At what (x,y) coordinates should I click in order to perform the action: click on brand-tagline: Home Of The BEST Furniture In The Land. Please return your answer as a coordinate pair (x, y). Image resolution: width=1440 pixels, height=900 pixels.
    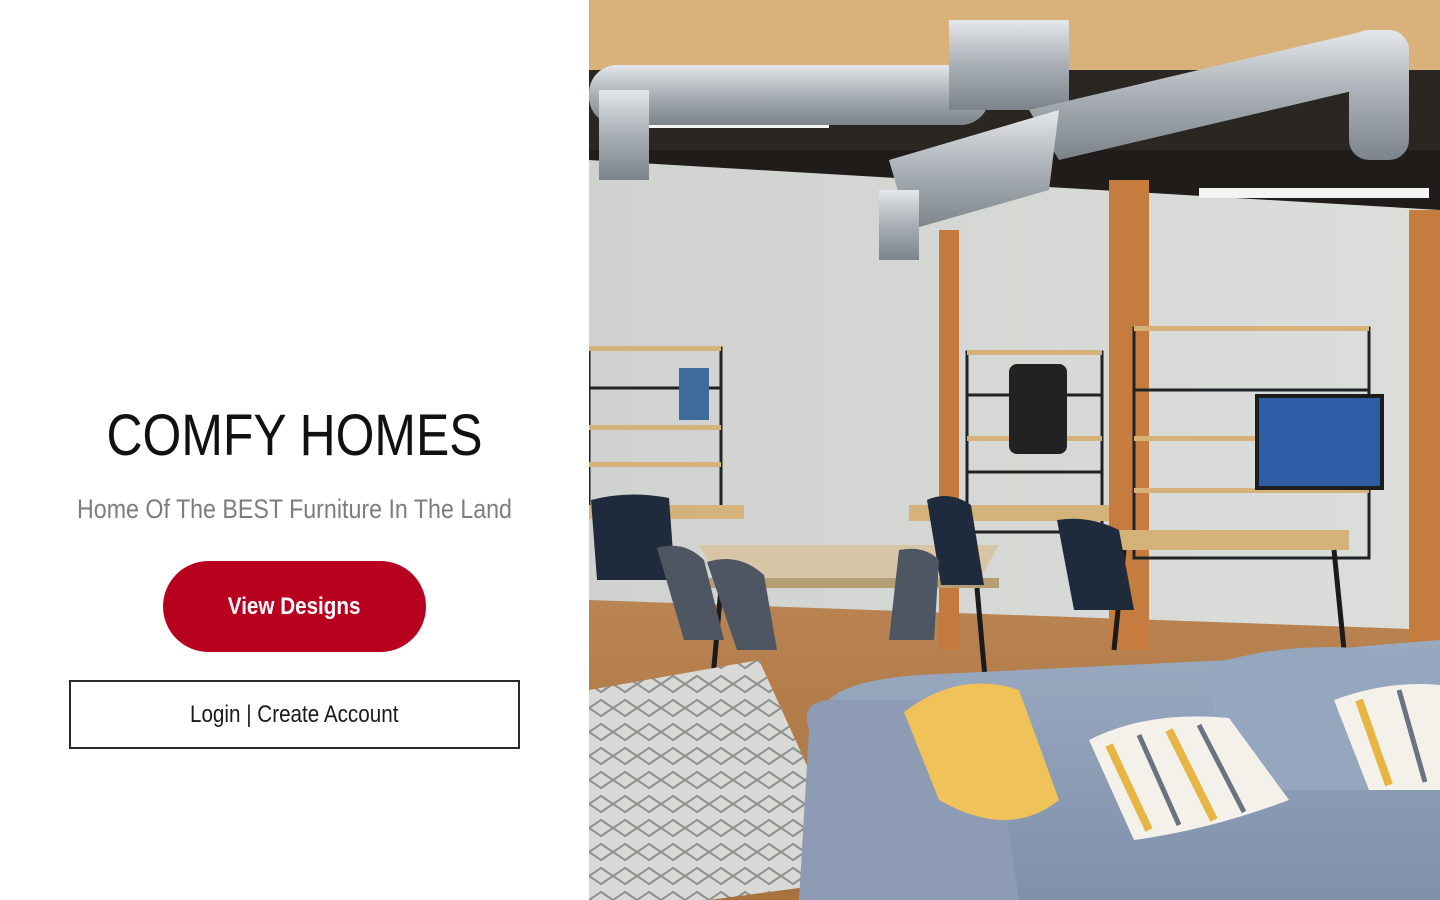
    Looking at the image, I should click on (294, 509).